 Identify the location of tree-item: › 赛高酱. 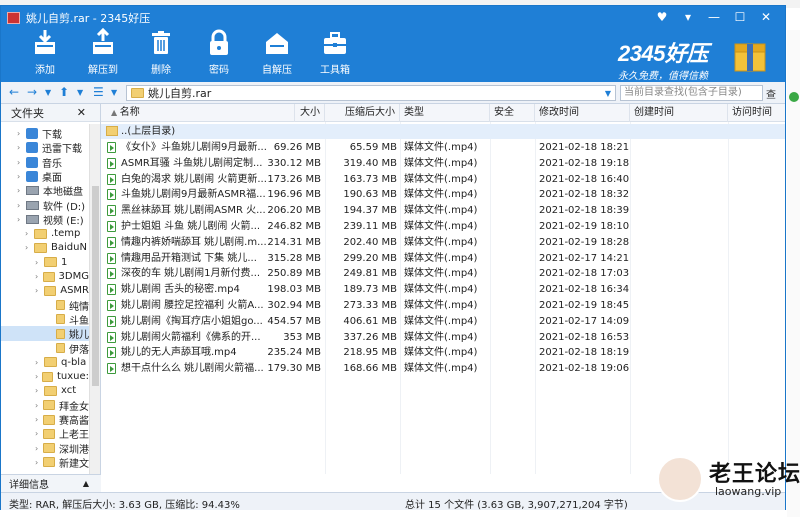
(45, 419).